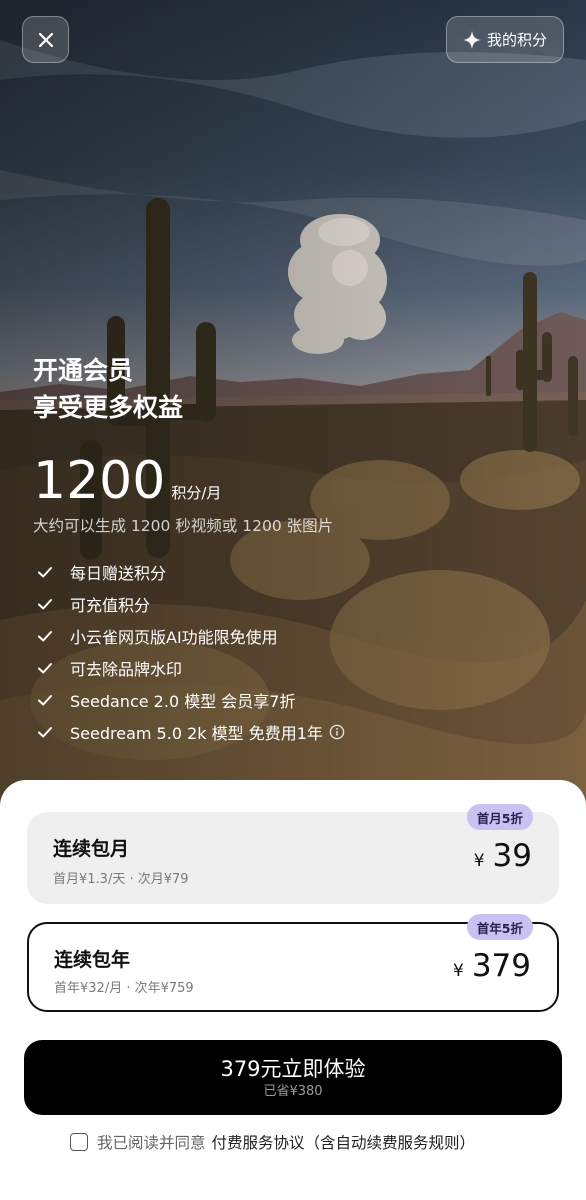 The height and width of the screenshot is (1200, 586). Describe the element at coordinates (151, 1143) in the screenshot. I see `agreement-text: 我已阅读并同意` at that location.